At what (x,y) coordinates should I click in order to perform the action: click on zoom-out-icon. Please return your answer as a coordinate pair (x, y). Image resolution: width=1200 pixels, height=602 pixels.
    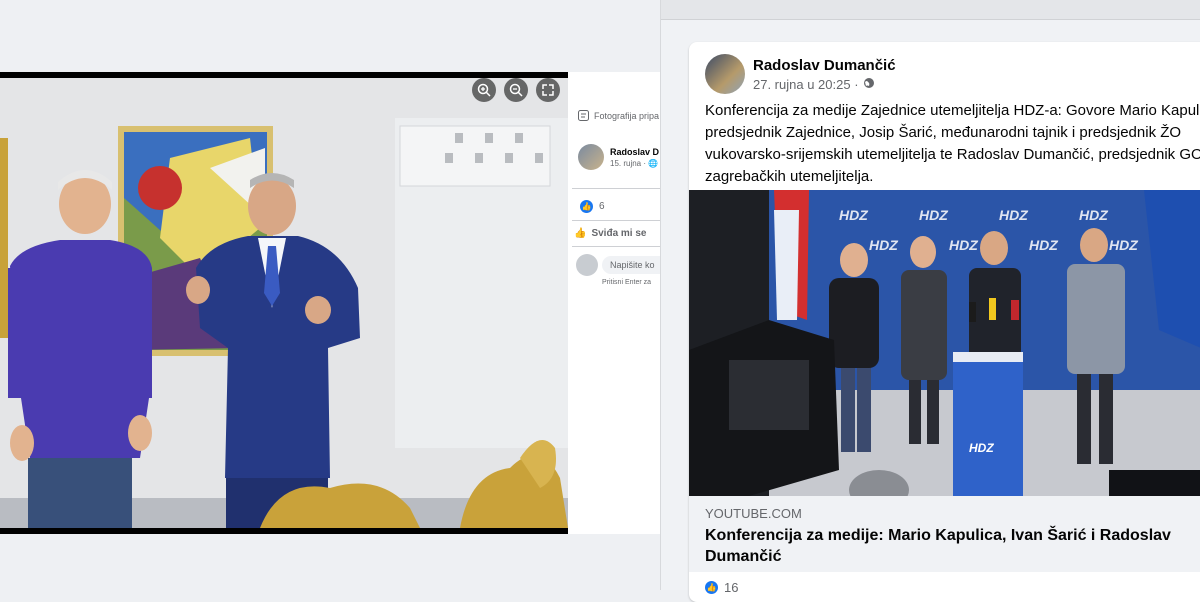
    Looking at the image, I should click on (516, 90).